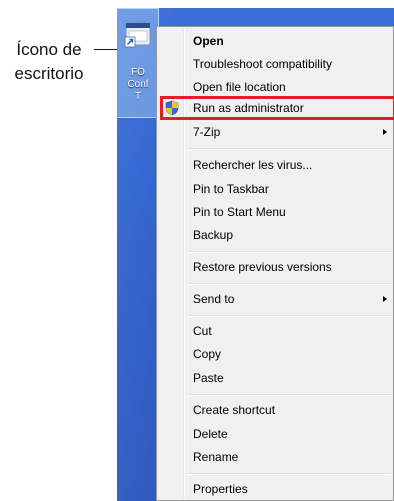 This screenshot has height=501, width=394. Describe the element at coordinates (234, 410) in the screenshot. I see `menu-item-label: Create shortcut` at that location.